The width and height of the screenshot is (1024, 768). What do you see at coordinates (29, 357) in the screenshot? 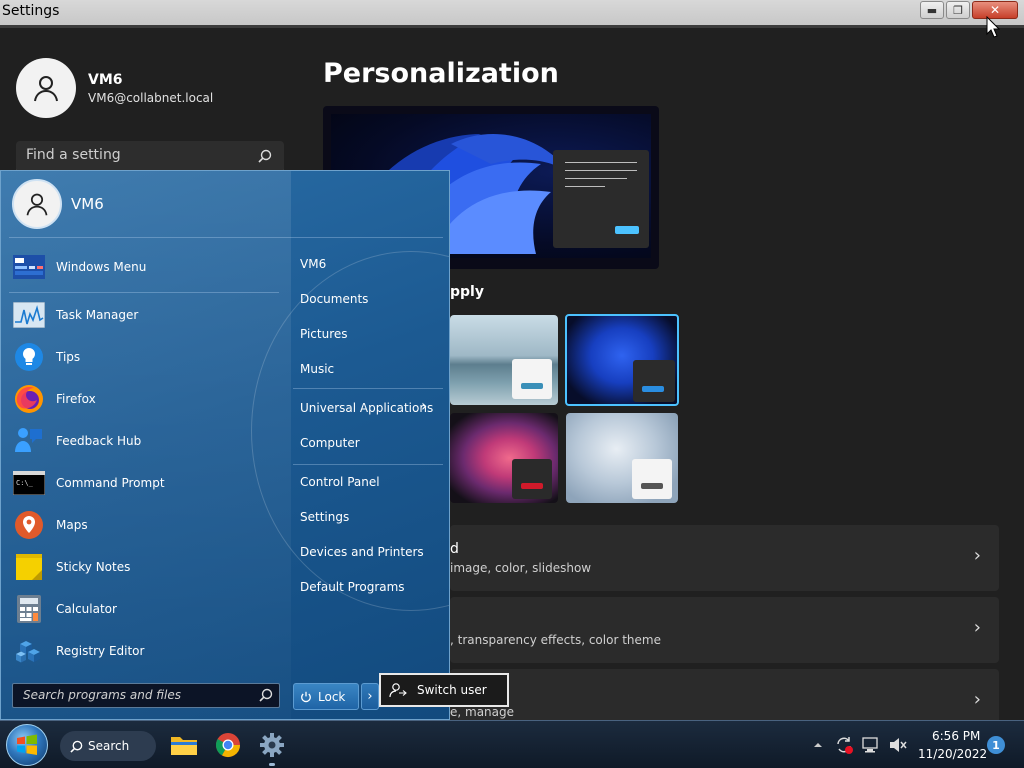
I see `tips-icon` at bounding box center [29, 357].